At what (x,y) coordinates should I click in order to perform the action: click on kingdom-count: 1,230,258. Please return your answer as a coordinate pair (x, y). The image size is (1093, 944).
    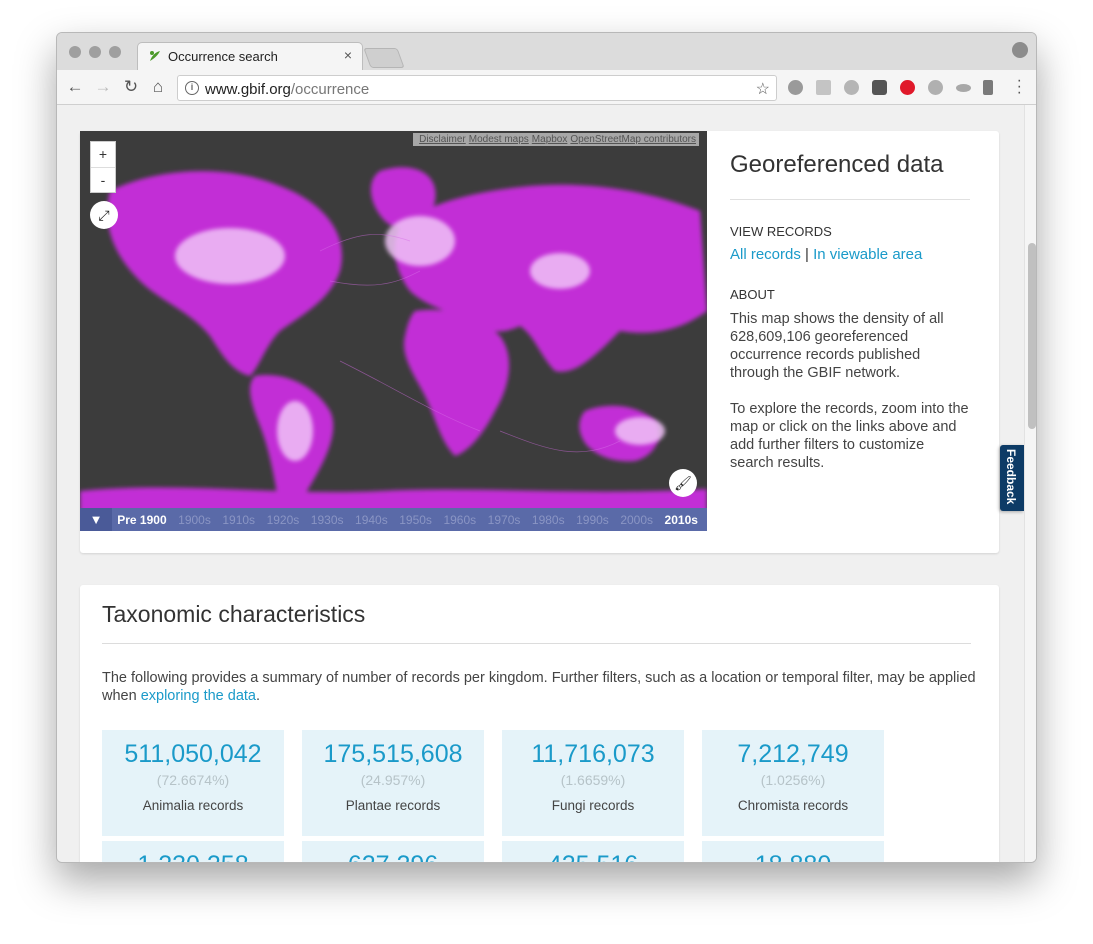
    Looking at the image, I should click on (193, 856).